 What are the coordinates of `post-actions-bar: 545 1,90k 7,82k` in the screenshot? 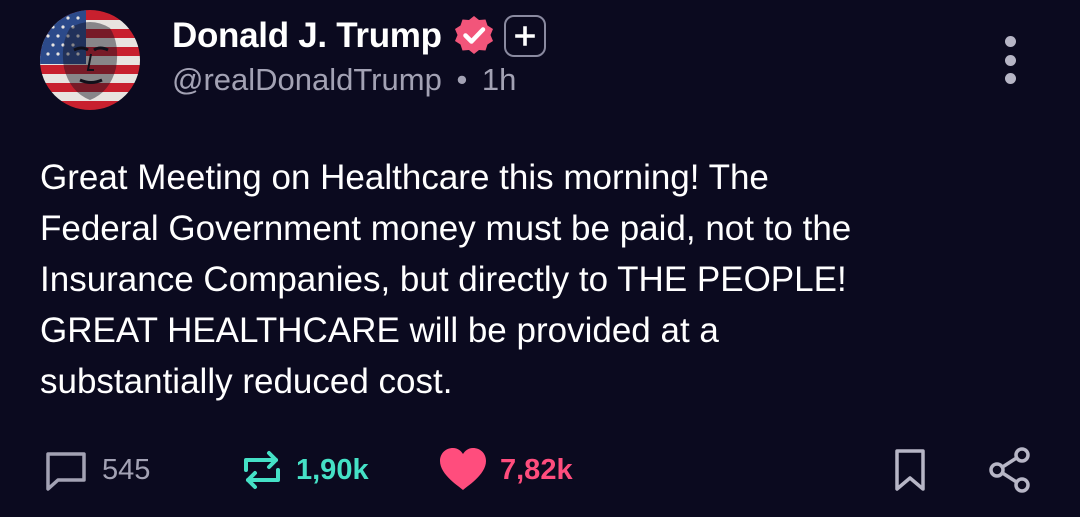 It's located at (540, 470).